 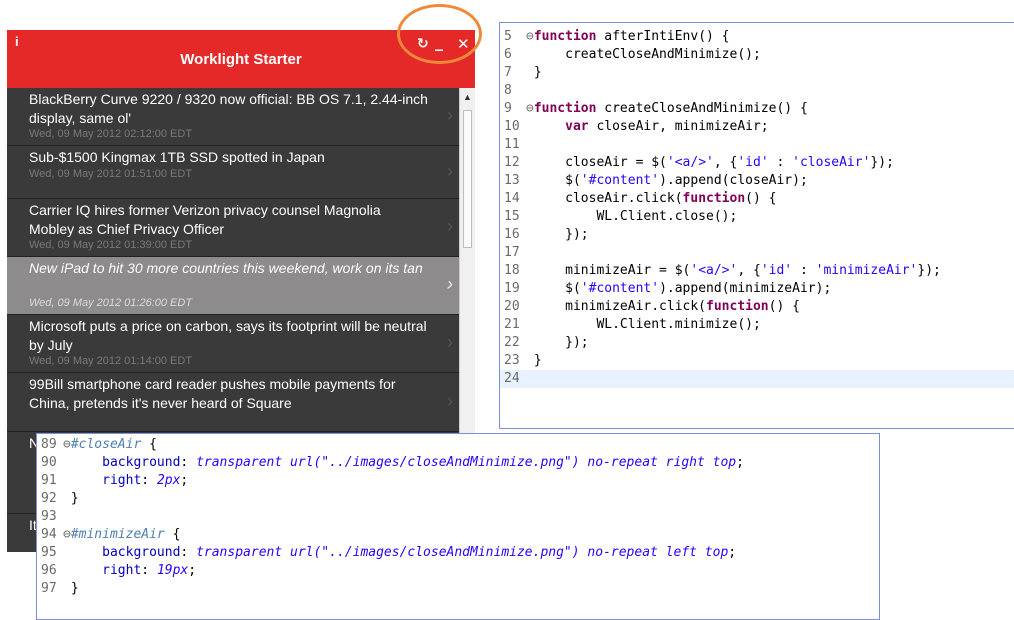 I want to click on line-number: 10, so click(x=512, y=126).